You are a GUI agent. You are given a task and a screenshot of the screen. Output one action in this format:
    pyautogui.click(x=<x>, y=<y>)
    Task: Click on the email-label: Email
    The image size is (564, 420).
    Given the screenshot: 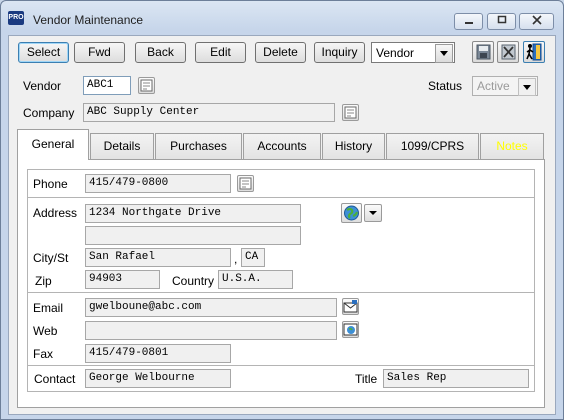 What is the action you would take?
    pyautogui.click(x=48, y=308)
    